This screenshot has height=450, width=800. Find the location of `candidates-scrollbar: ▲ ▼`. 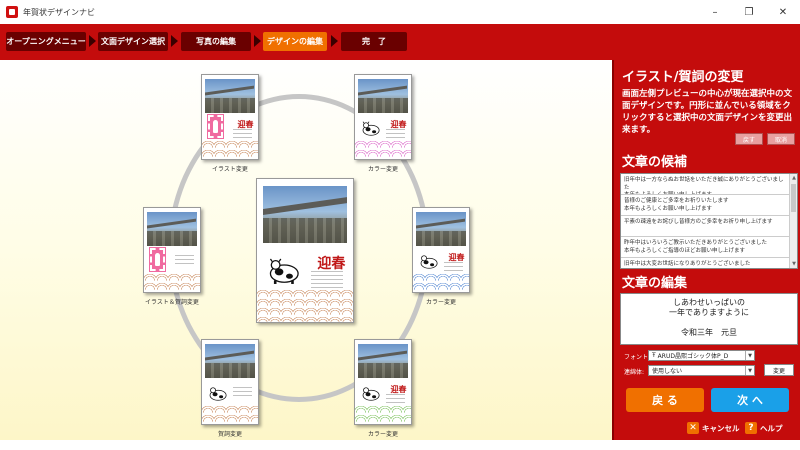

candidates-scrollbar: ▲ ▼ is located at coordinates (793, 221).